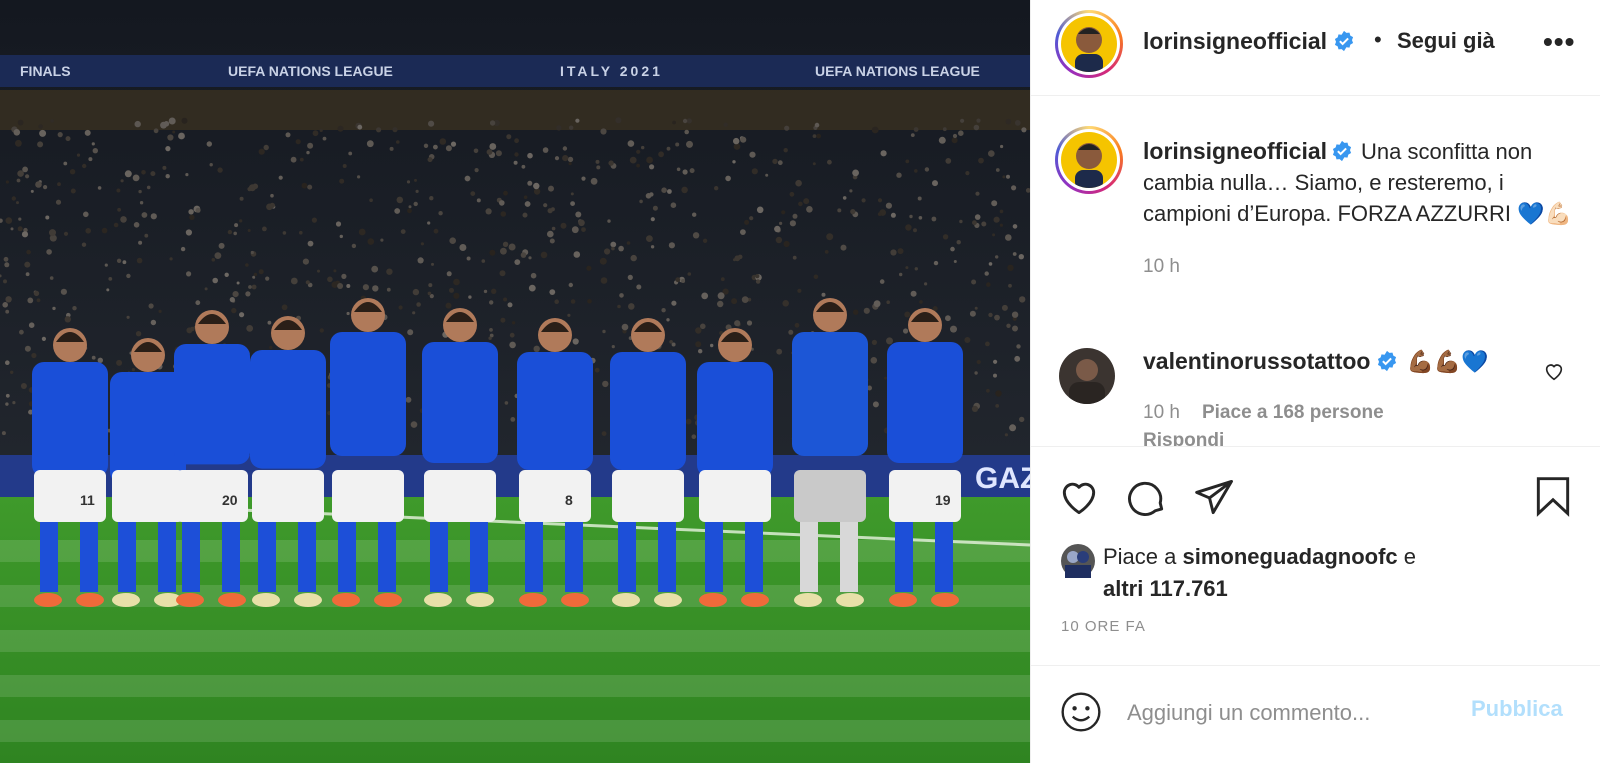  What do you see at coordinates (1235, 151) in the screenshot?
I see `caption-username: lorinsigneofficial` at bounding box center [1235, 151].